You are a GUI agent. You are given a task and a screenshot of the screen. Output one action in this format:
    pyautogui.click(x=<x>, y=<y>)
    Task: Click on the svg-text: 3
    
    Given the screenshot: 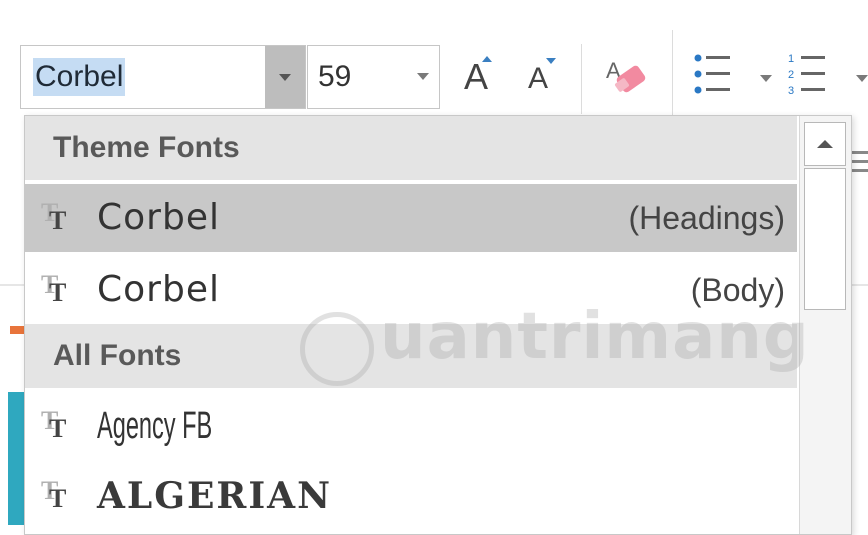 What is the action you would take?
    pyautogui.click(x=791, y=91)
    